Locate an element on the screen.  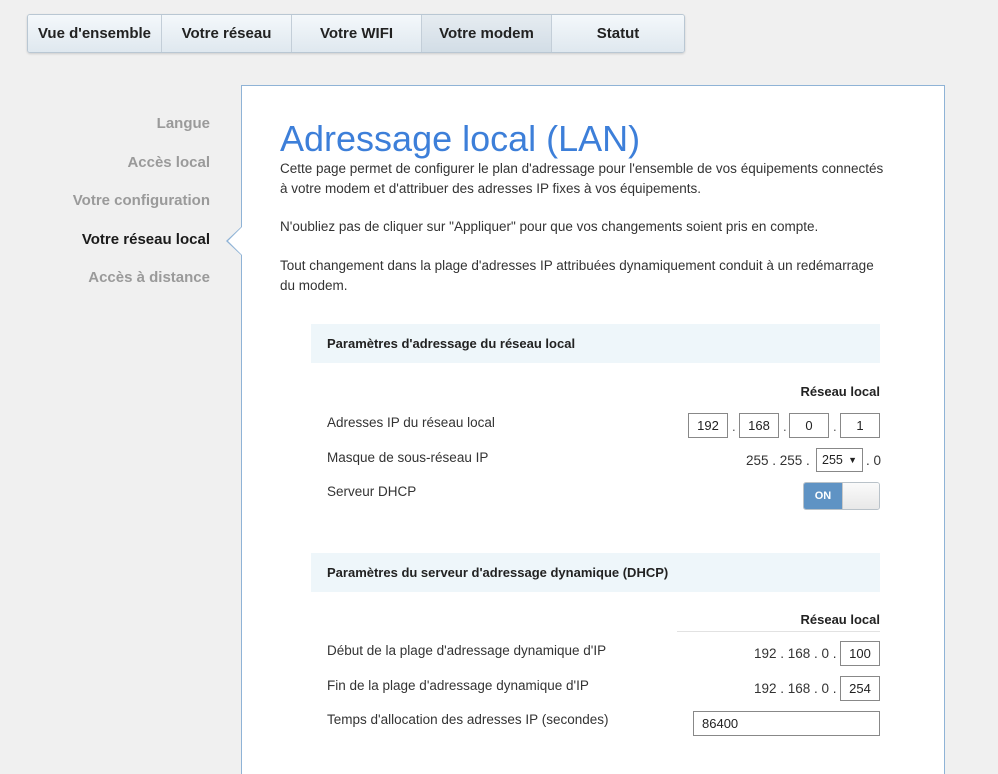
ip-address-label: Adresses IP du réseau local is located at coordinates (411, 422).